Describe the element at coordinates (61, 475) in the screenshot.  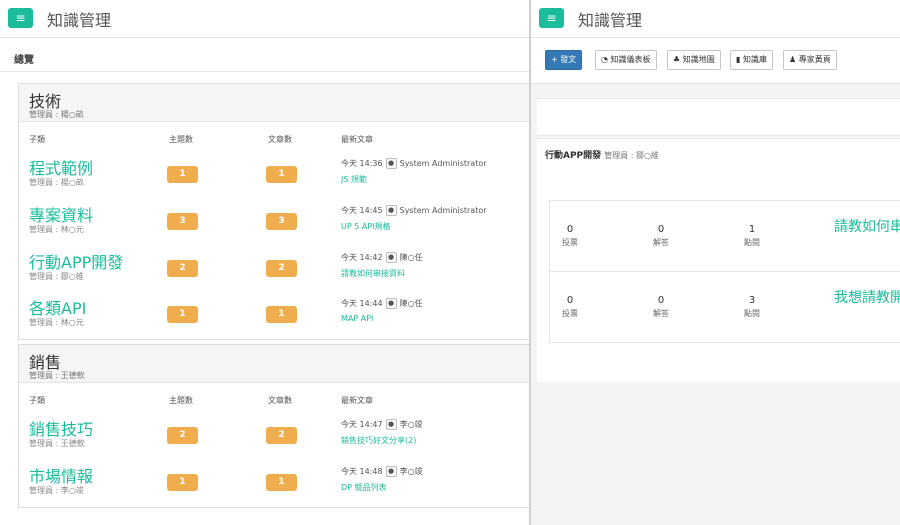
I see `subcategory-link: 市場情報` at that location.